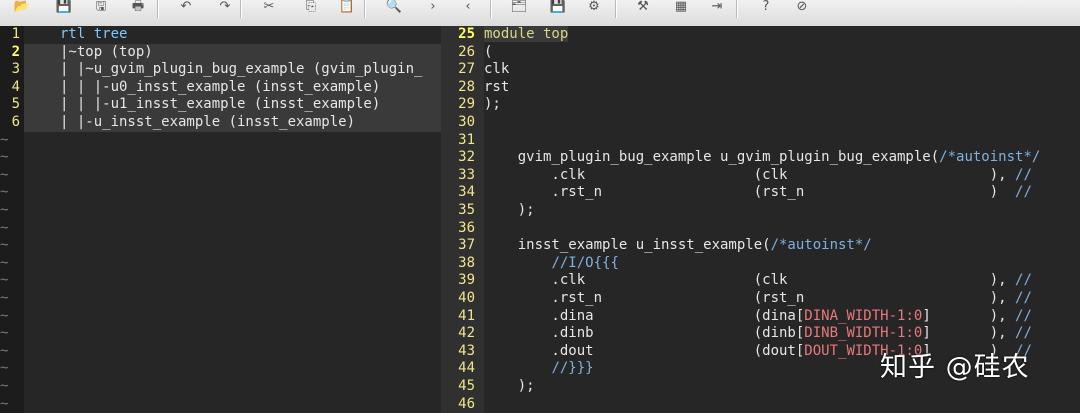 The width and height of the screenshot is (1080, 413). Describe the element at coordinates (488, 53) in the screenshot. I see `code-line: (` at that location.